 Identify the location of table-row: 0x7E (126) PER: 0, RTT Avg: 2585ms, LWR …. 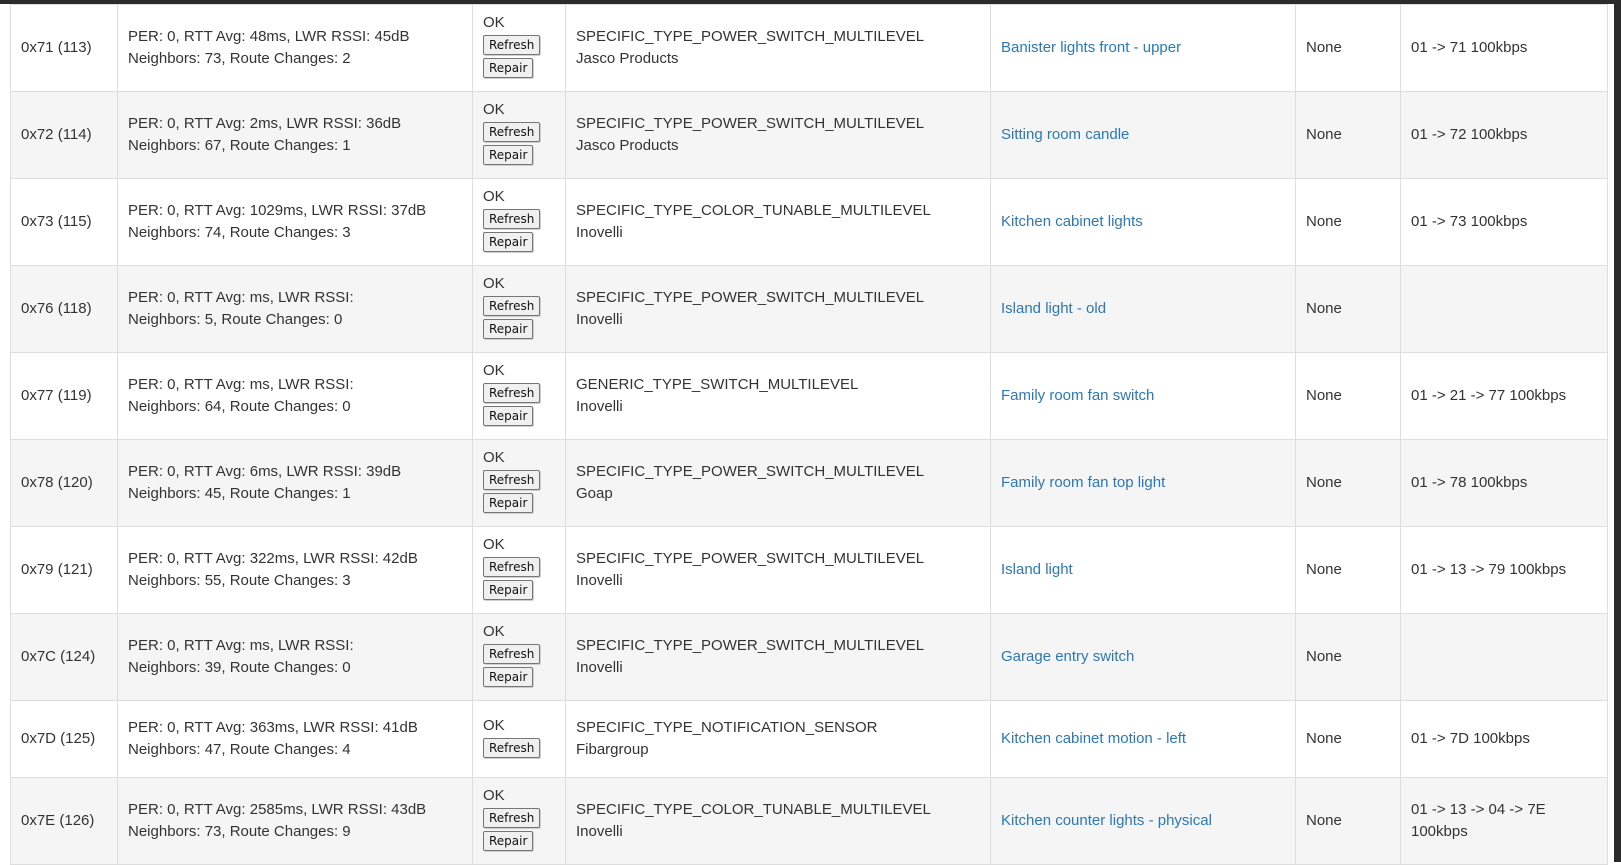
(809, 821).